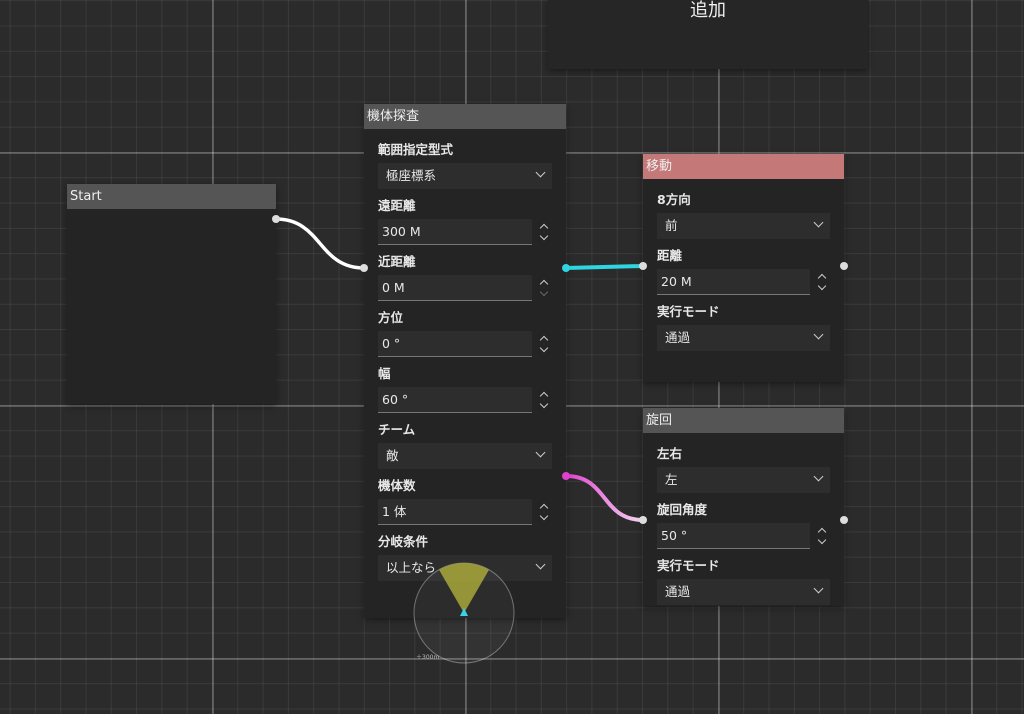 Image resolution: width=1024 pixels, height=714 pixels. I want to click on width-label: 幅, so click(384, 373).